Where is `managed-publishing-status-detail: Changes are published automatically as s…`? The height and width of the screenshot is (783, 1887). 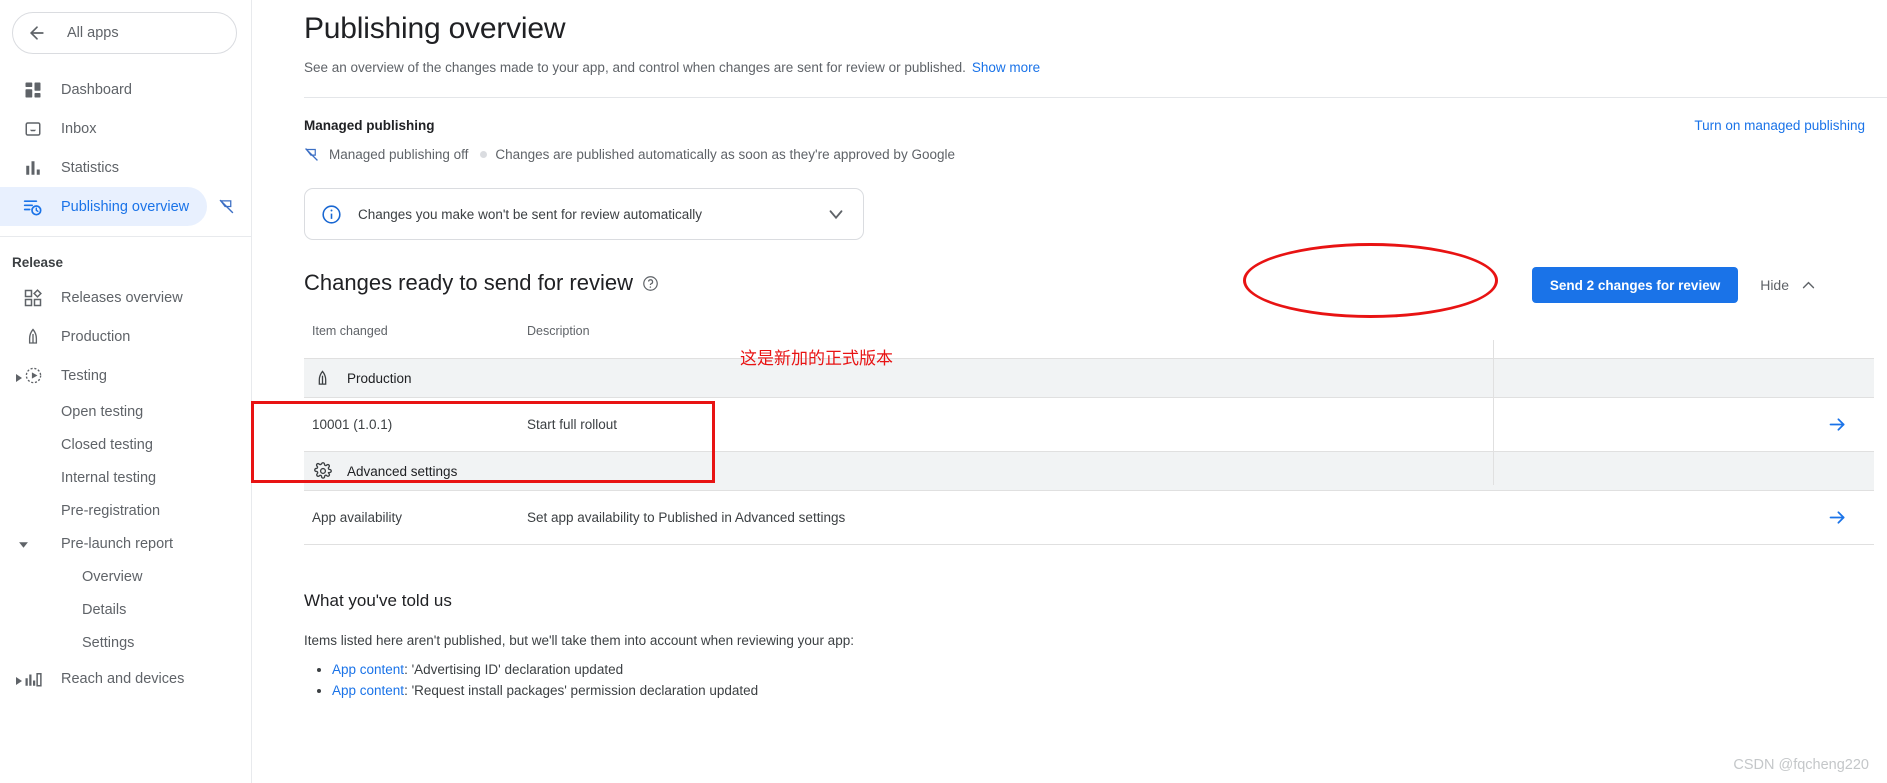 managed-publishing-status-detail: Changes are published automatically as s… is located at coordinates (725, 154).